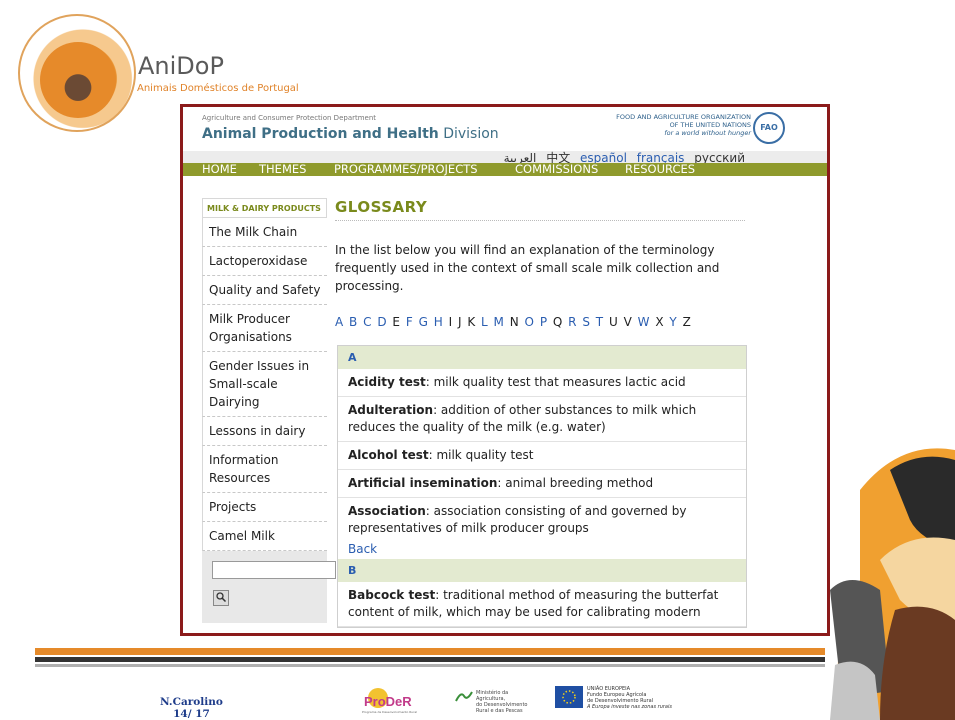  I want to click on nav-resources: RESOURCES, so click(660, 169).